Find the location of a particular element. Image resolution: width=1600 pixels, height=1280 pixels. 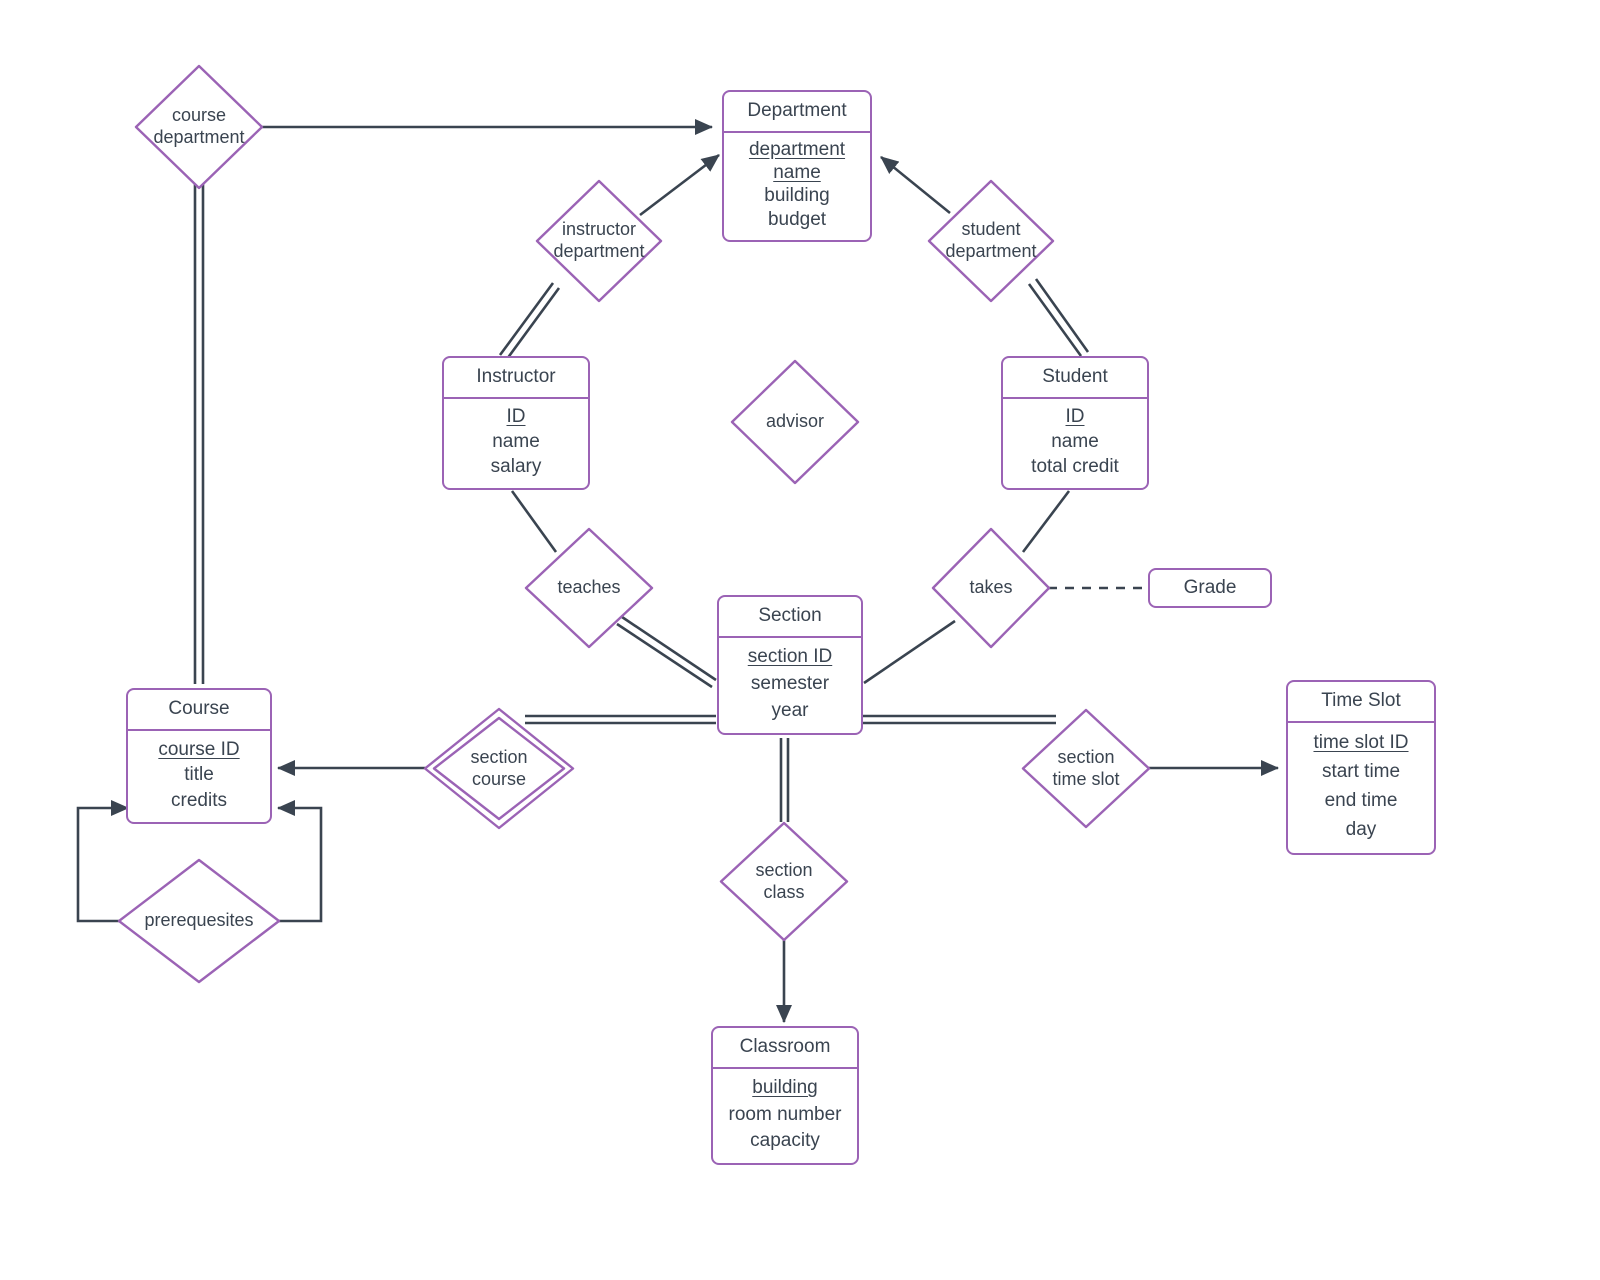

relationship-section-class: section class is located at coordinates (784, 881).